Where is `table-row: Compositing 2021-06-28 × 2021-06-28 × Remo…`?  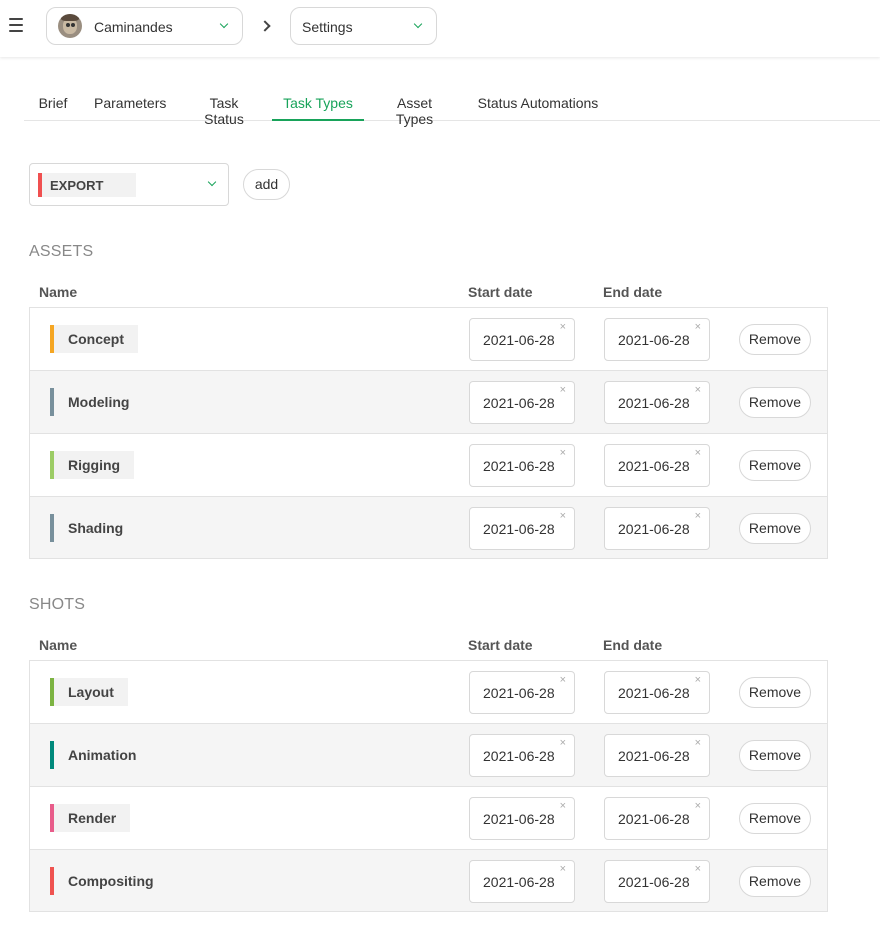
table-row: Compositing 2021-06-28 × 2021-06-28 × Remo… is located at coordinates (428, 881).